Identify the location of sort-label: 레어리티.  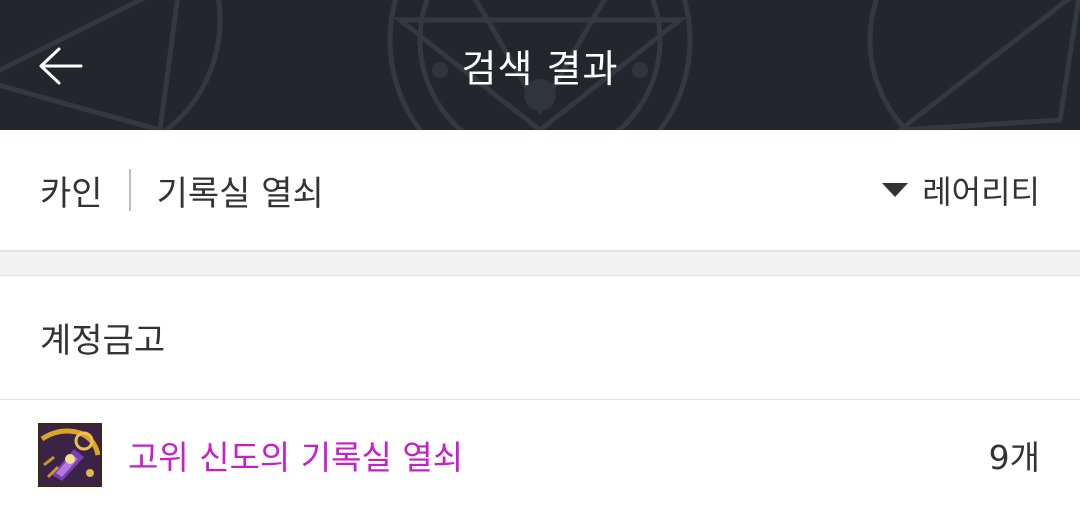
(981, 192).